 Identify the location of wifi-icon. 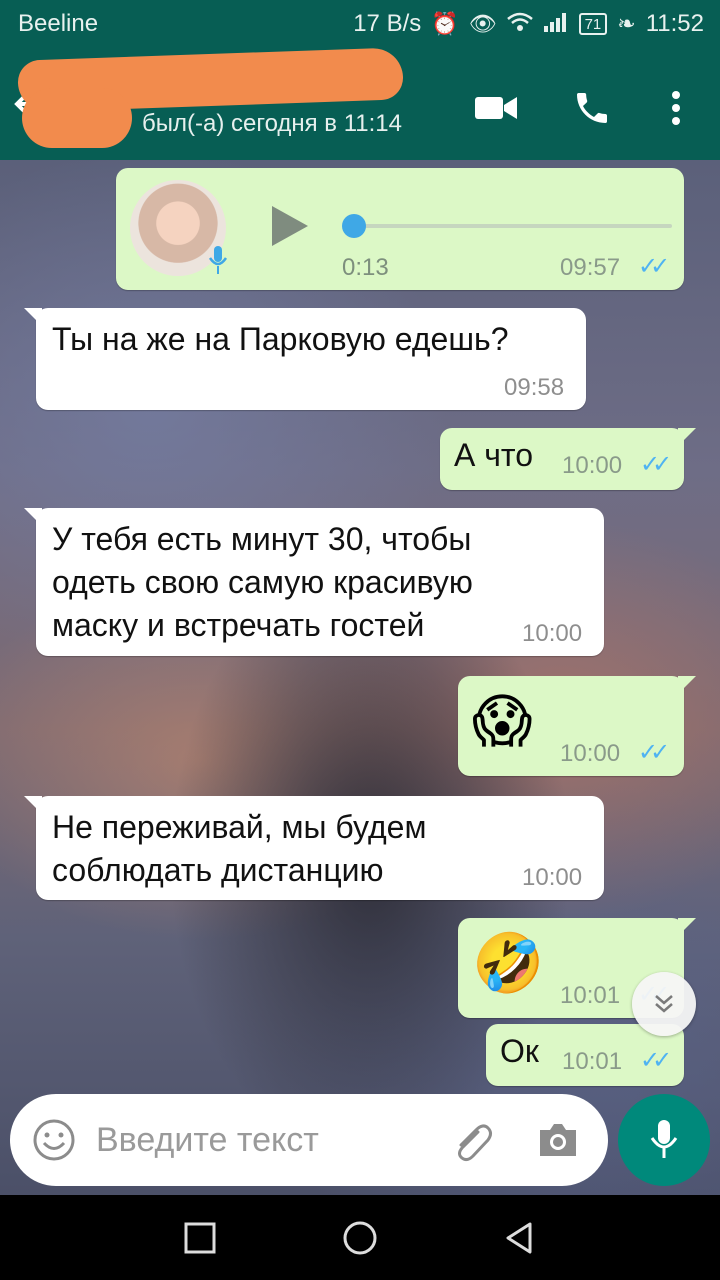
(519, 24).